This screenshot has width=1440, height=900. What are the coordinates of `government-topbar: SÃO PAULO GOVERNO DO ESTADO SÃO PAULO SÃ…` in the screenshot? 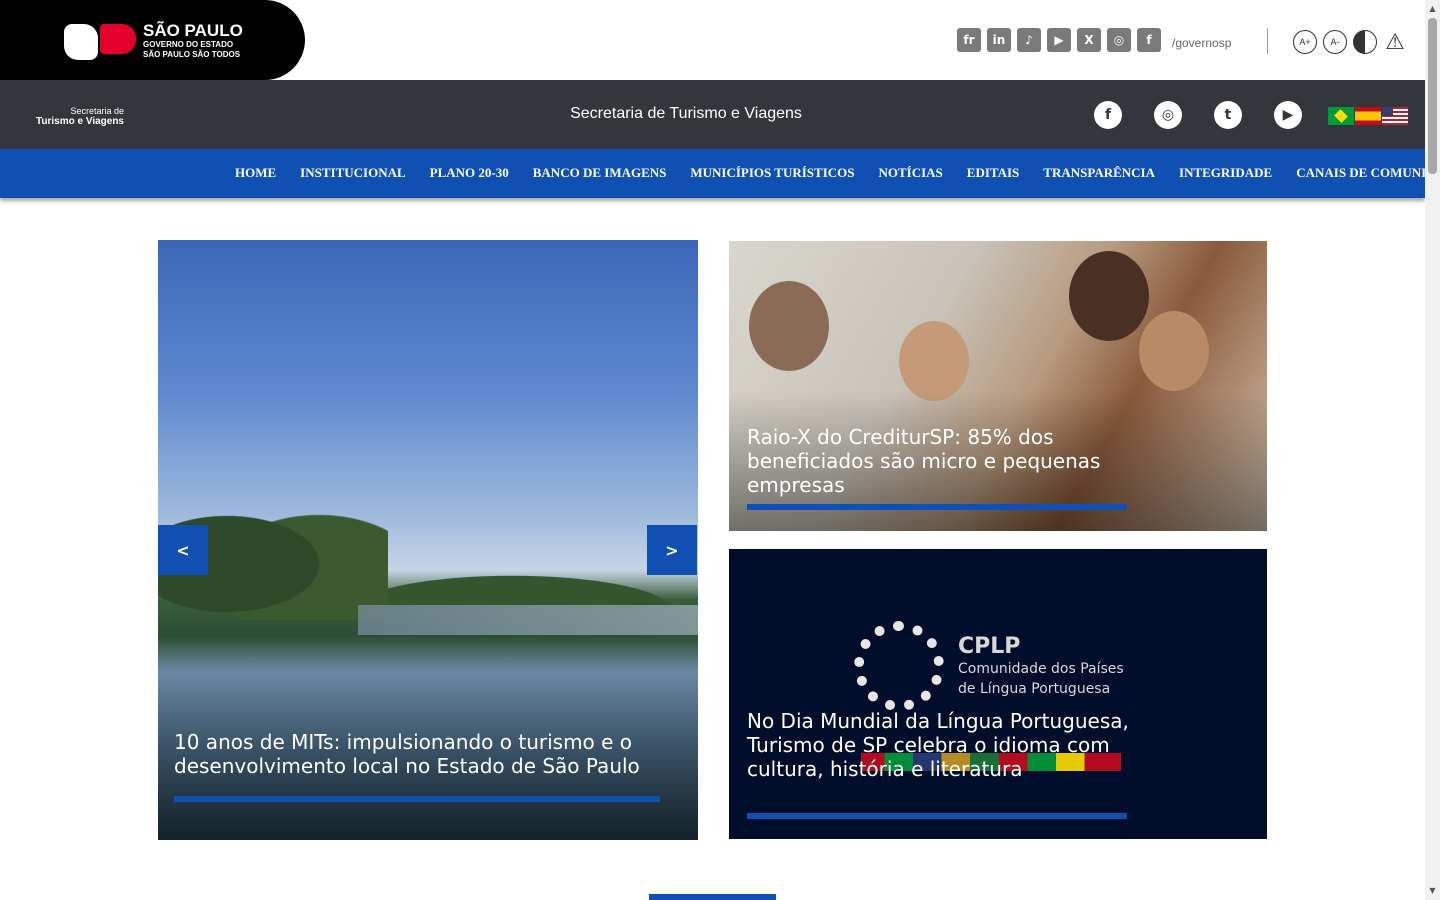 It's located at (712, 40).